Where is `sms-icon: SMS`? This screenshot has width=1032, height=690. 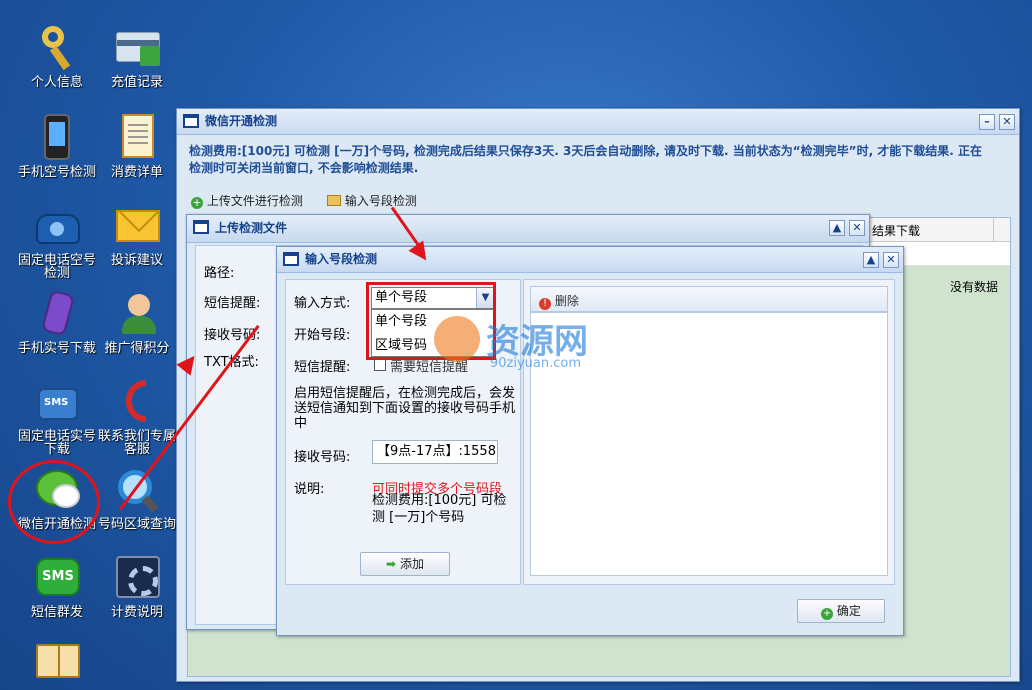 sms-icon: SMS is located at coordinates (57, 577).